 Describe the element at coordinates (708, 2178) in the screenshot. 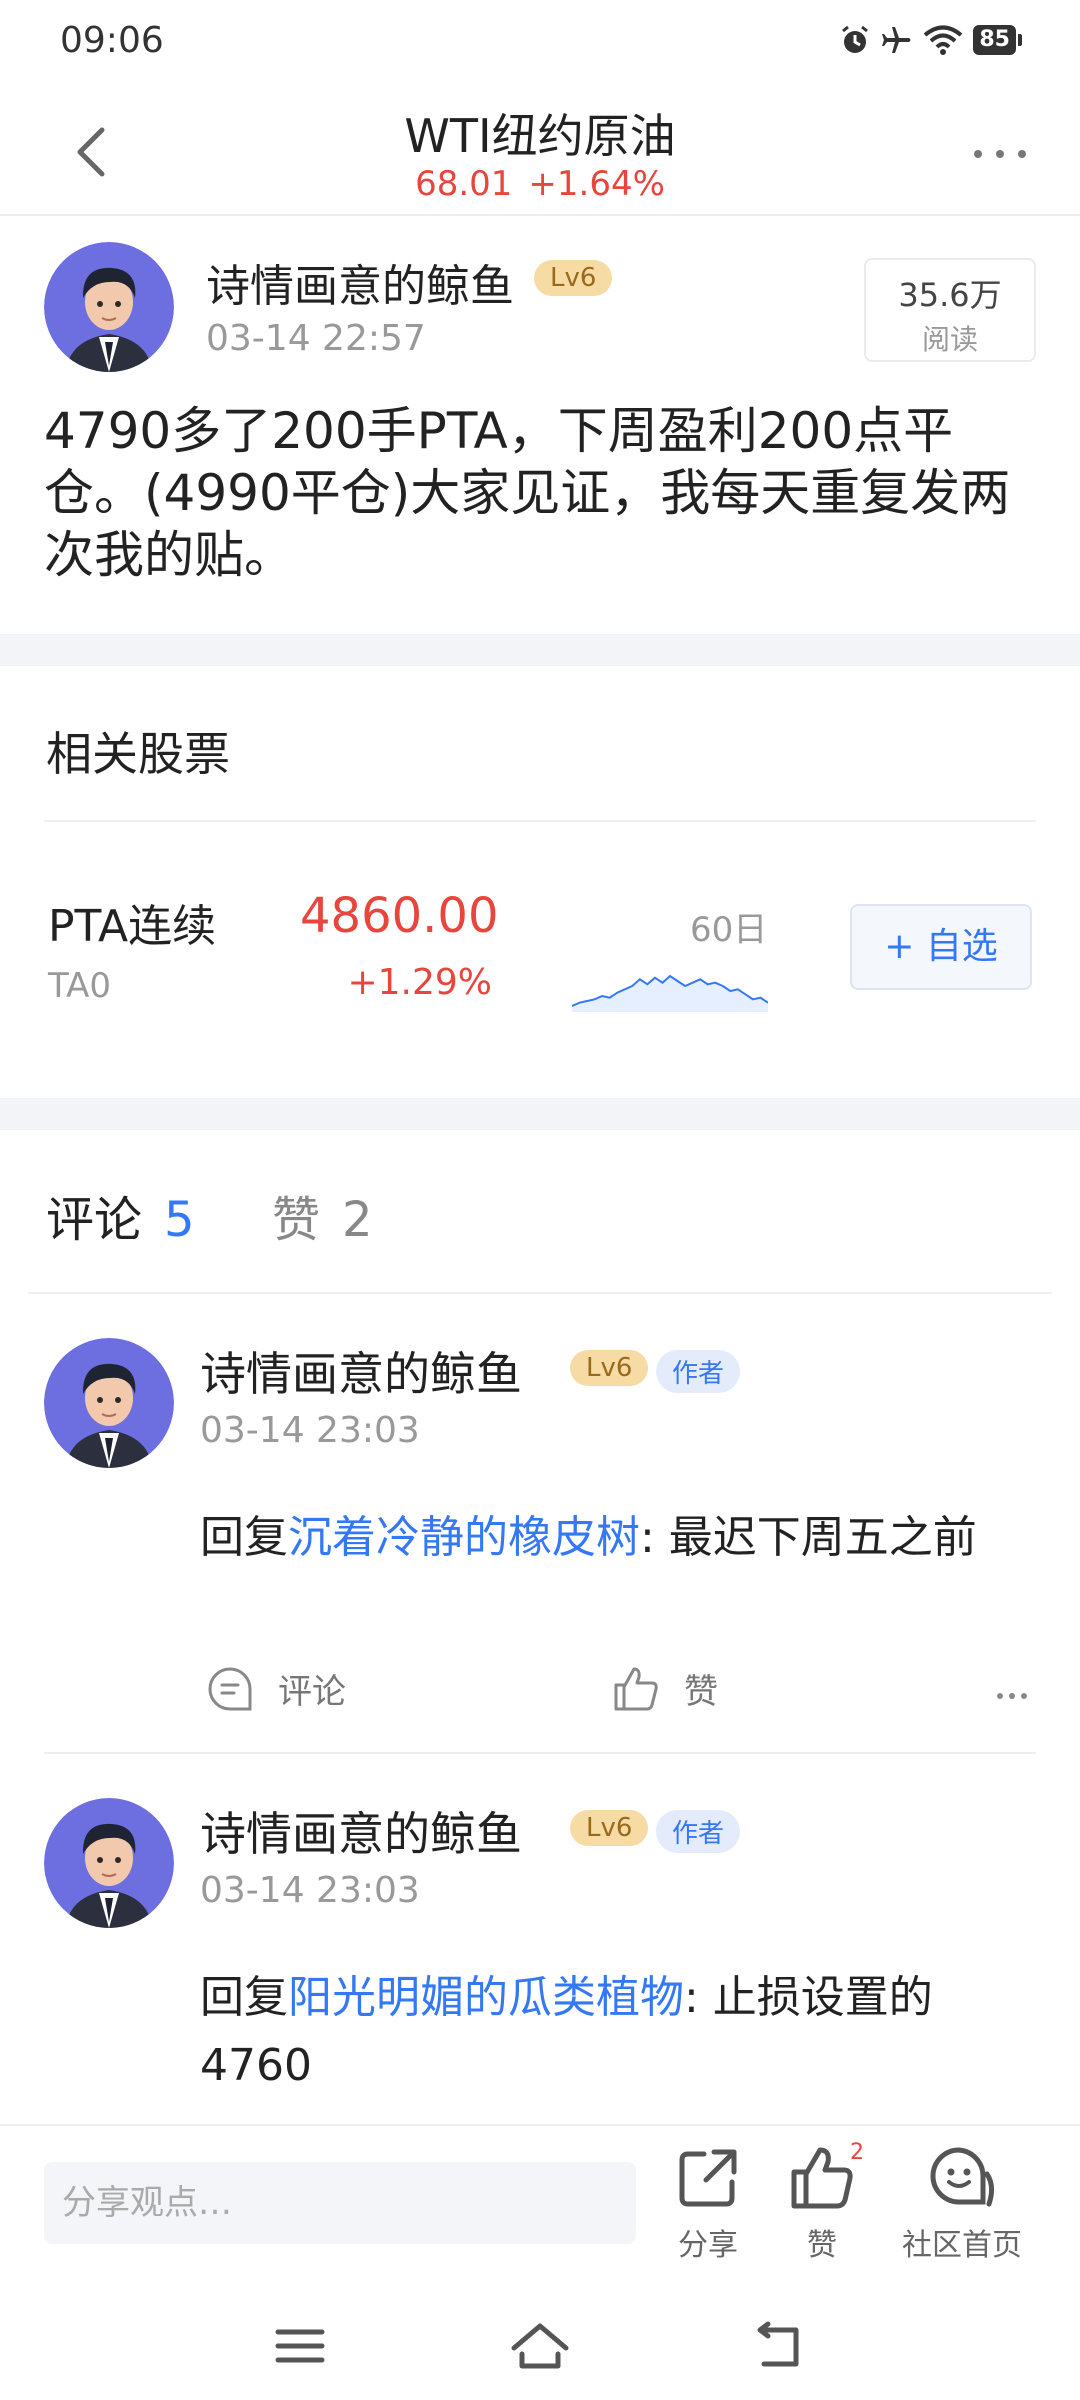

I see `share-icon` at that location.